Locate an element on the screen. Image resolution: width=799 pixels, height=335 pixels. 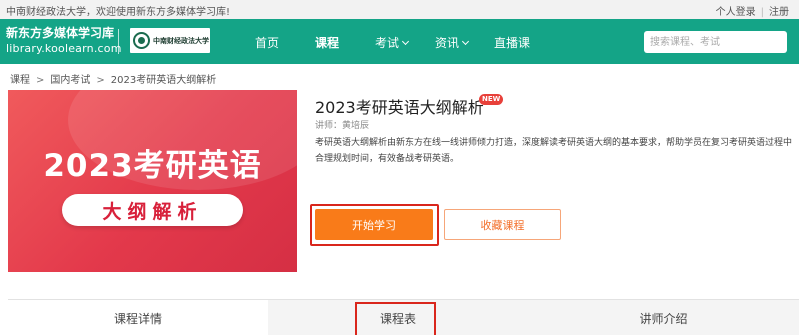
breadcrumb-item-current: 2023考研英语大纲解析 is located at coordinates (163, 80).